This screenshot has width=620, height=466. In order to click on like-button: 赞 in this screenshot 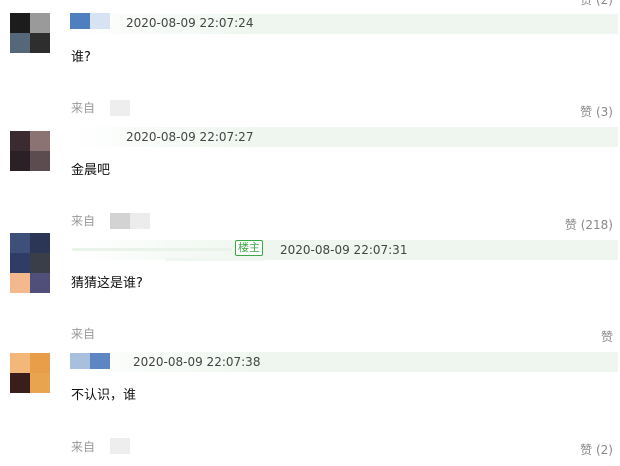, I will do `click(607, 337)`.